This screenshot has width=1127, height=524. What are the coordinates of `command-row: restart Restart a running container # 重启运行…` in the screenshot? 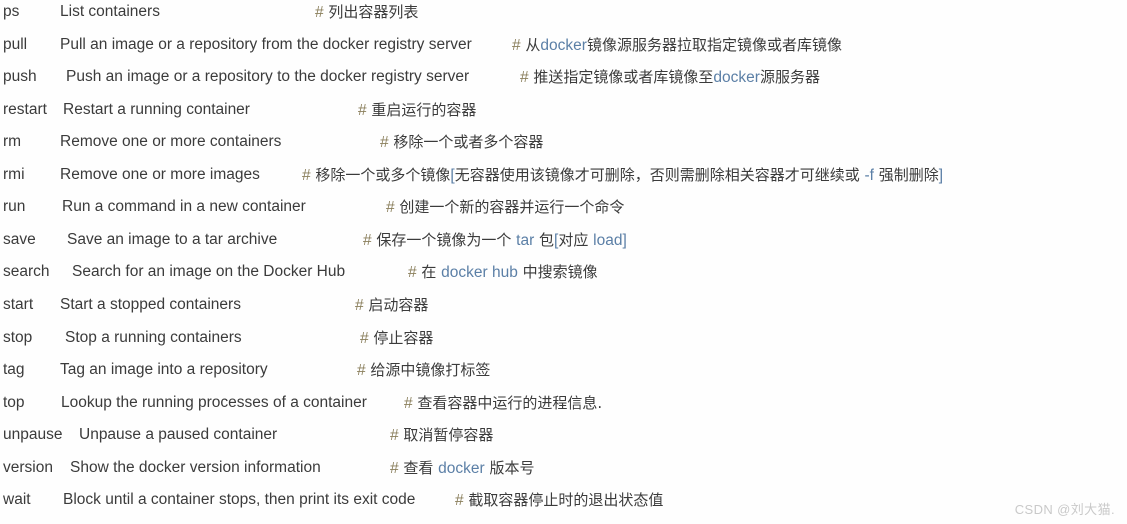 It's located at (563, 110).